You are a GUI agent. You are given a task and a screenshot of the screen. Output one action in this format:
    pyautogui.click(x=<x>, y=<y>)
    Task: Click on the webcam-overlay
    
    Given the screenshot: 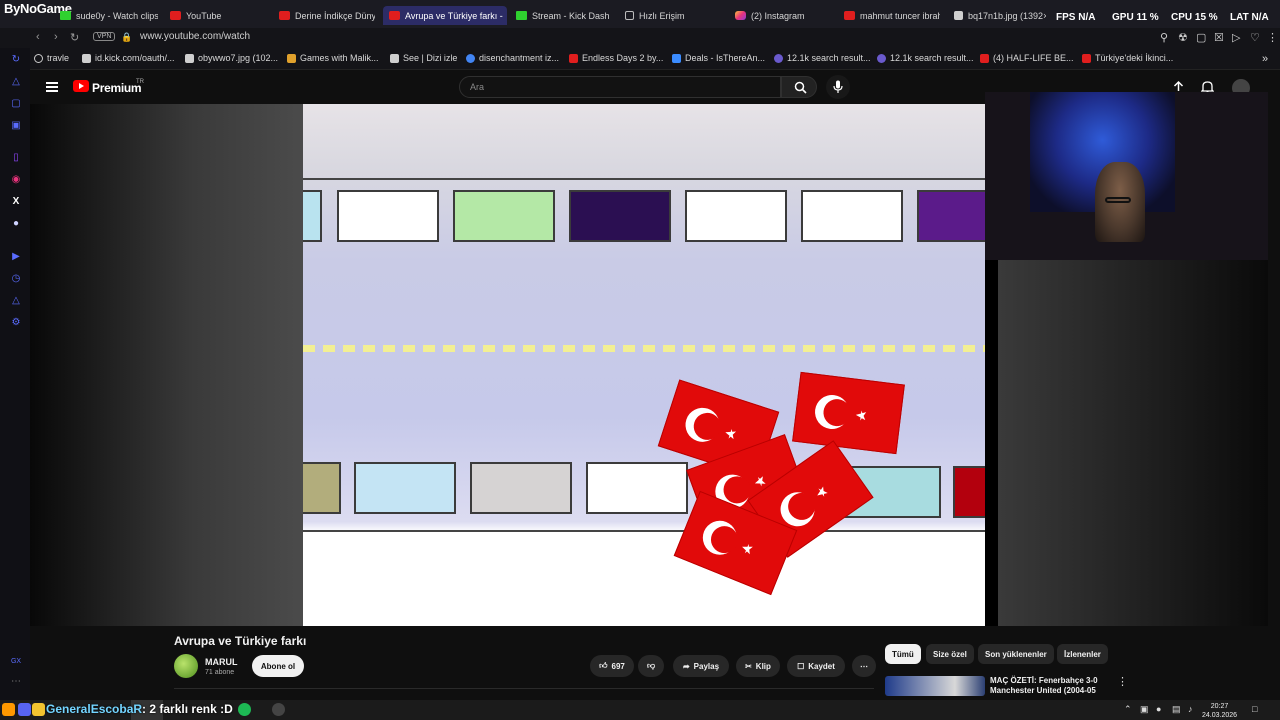 What is the action you would take?
    pyautogui.click(x=1126, y=176)
    